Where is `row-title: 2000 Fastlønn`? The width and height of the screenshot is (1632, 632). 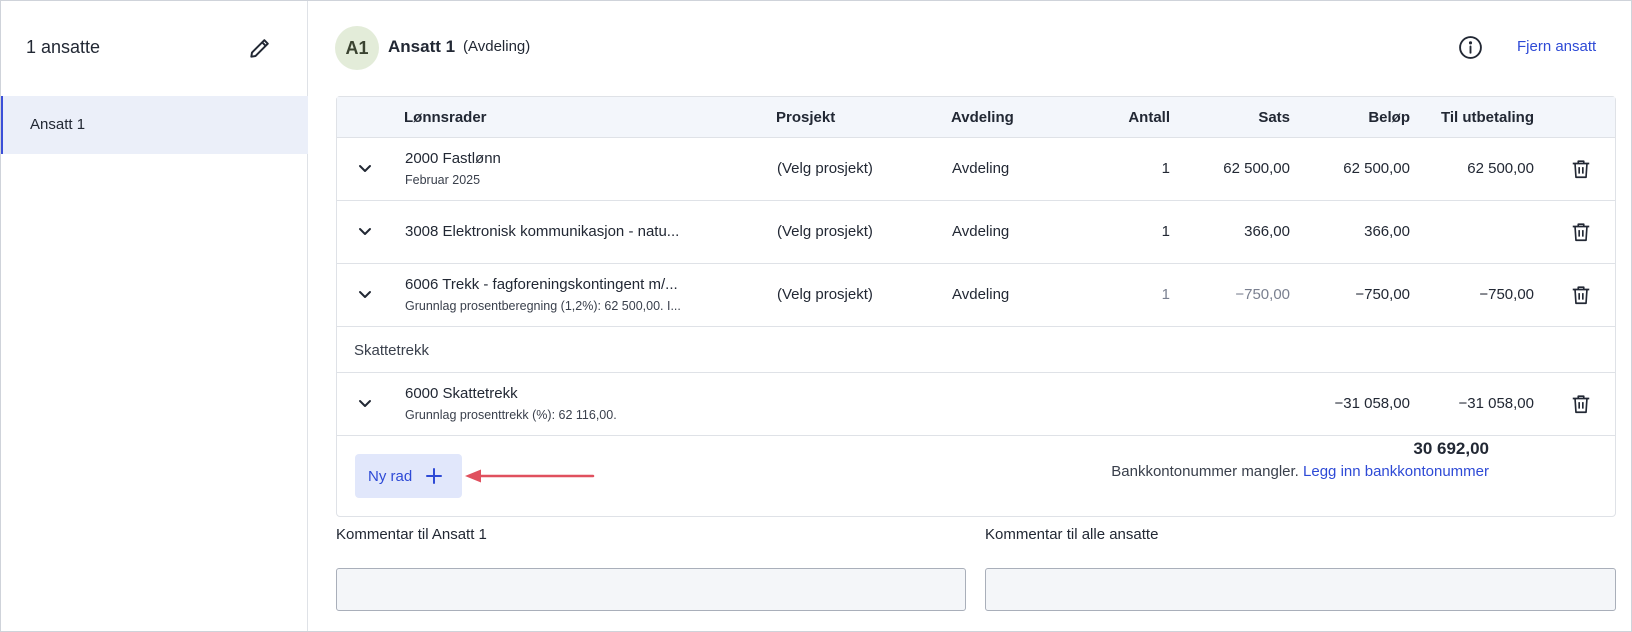 row-title: 2000 Fastlønn is located at coordinates (453, 158).